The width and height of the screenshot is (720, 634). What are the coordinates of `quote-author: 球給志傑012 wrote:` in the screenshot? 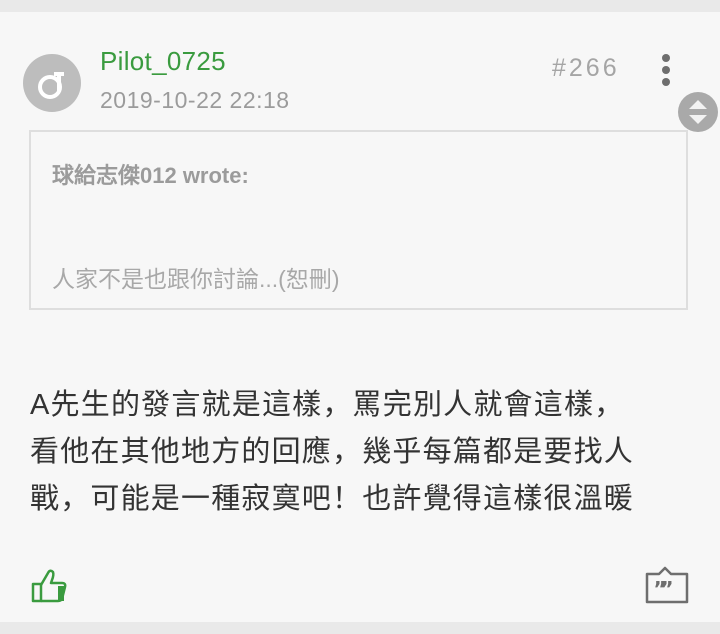 It's located at (150, 175).